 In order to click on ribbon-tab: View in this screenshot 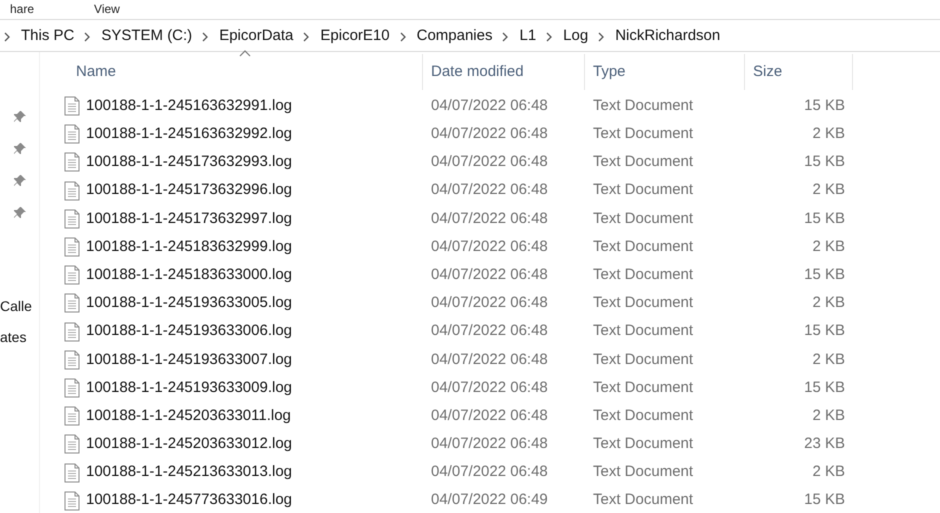, I will do `click(107, 9)`.